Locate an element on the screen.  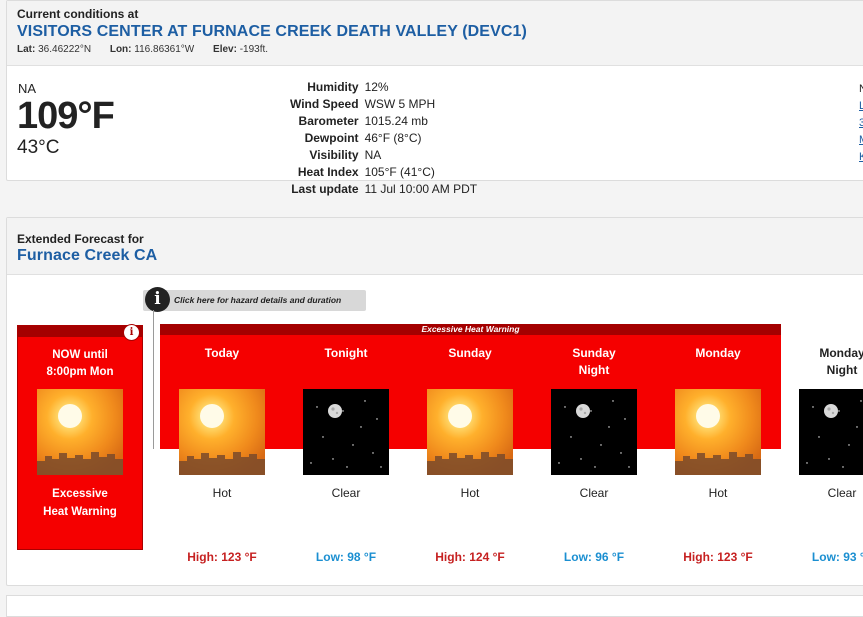
period-name-line1: Tonight is located at coordinates (346, 353).